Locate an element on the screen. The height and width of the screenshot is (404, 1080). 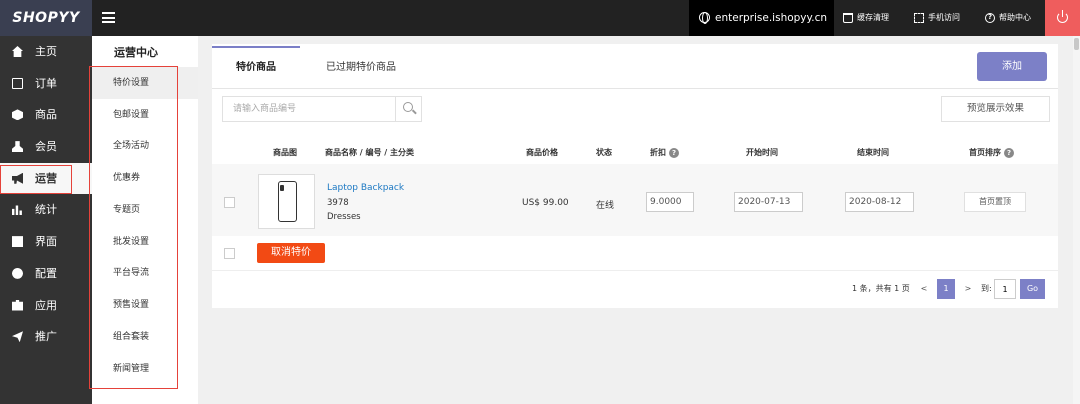
sort-header-label: 首页排序 is located at coordinates (985, 152).